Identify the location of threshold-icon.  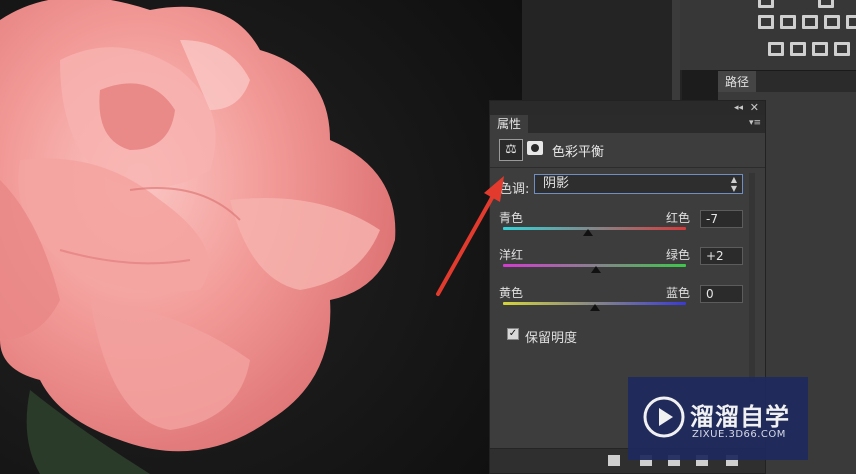
(820, 49).